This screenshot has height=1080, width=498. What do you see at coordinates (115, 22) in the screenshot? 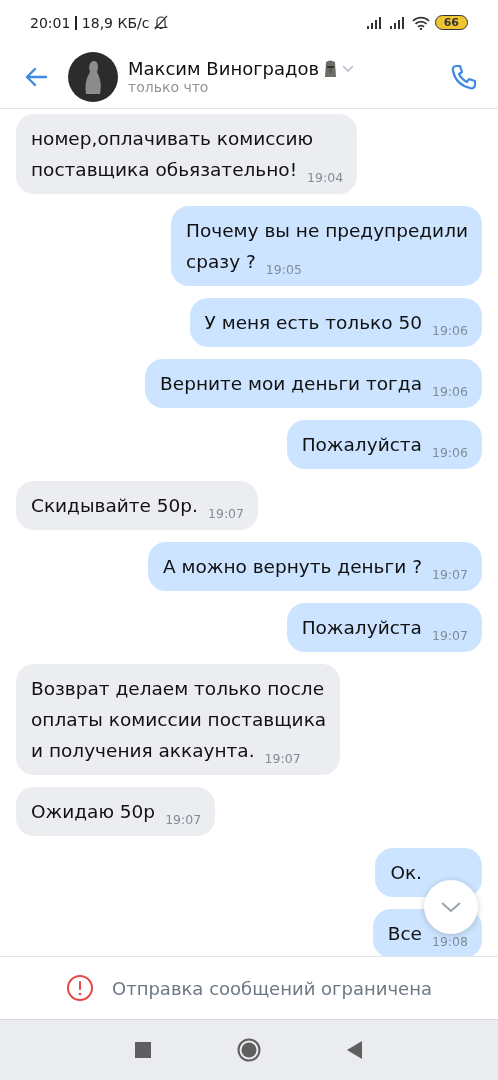
I see `network-speed: 18,9 КБ/с` at bounding box center [115, 22].